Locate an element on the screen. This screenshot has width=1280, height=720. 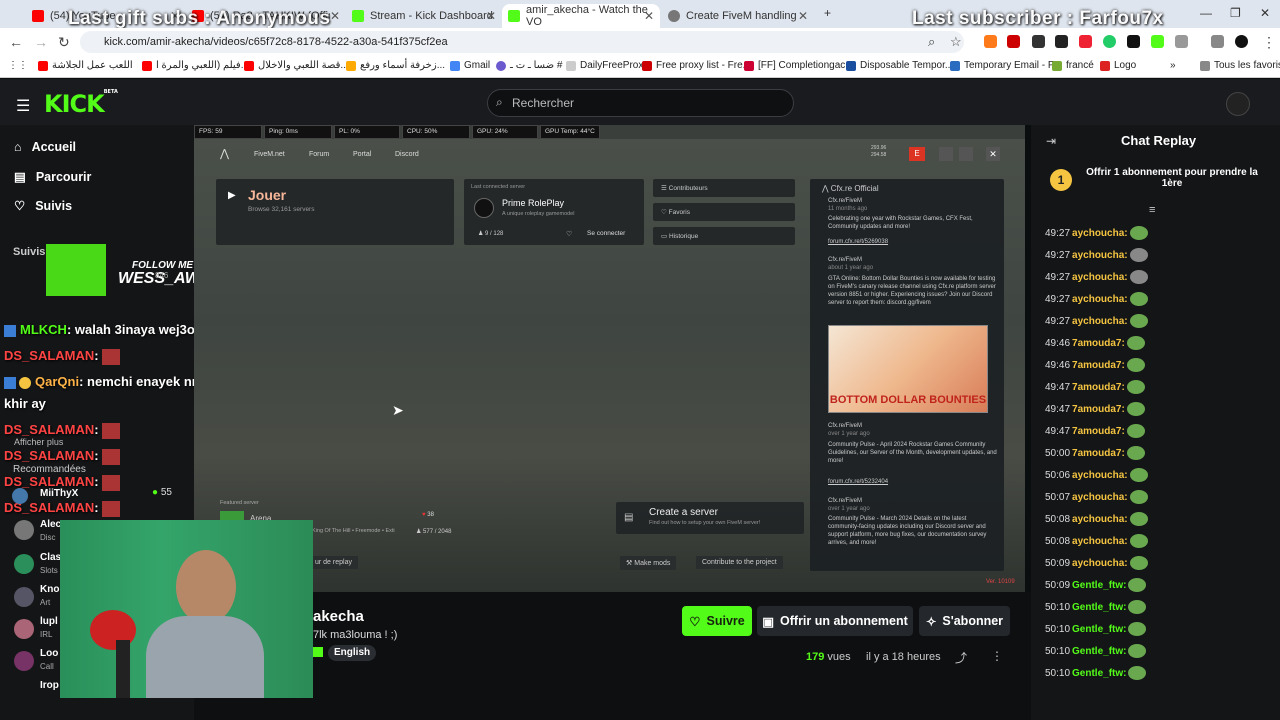
star-icon: ☆ is located at coordinates (956, 42).